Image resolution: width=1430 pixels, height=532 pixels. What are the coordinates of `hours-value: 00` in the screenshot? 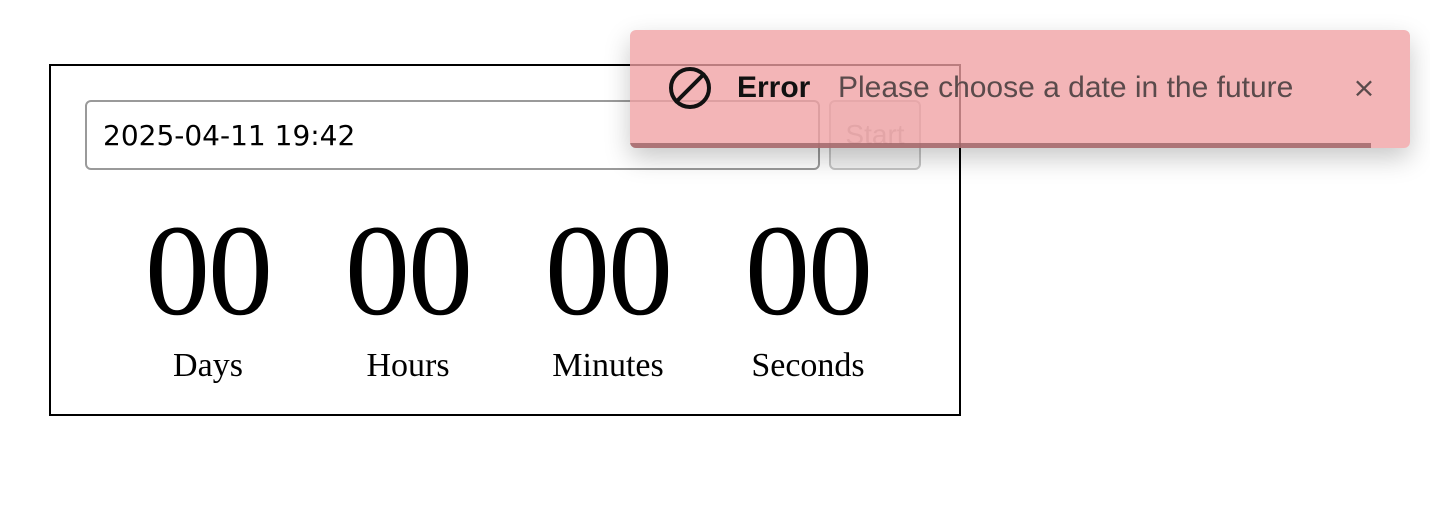 It's located at (409, 271).